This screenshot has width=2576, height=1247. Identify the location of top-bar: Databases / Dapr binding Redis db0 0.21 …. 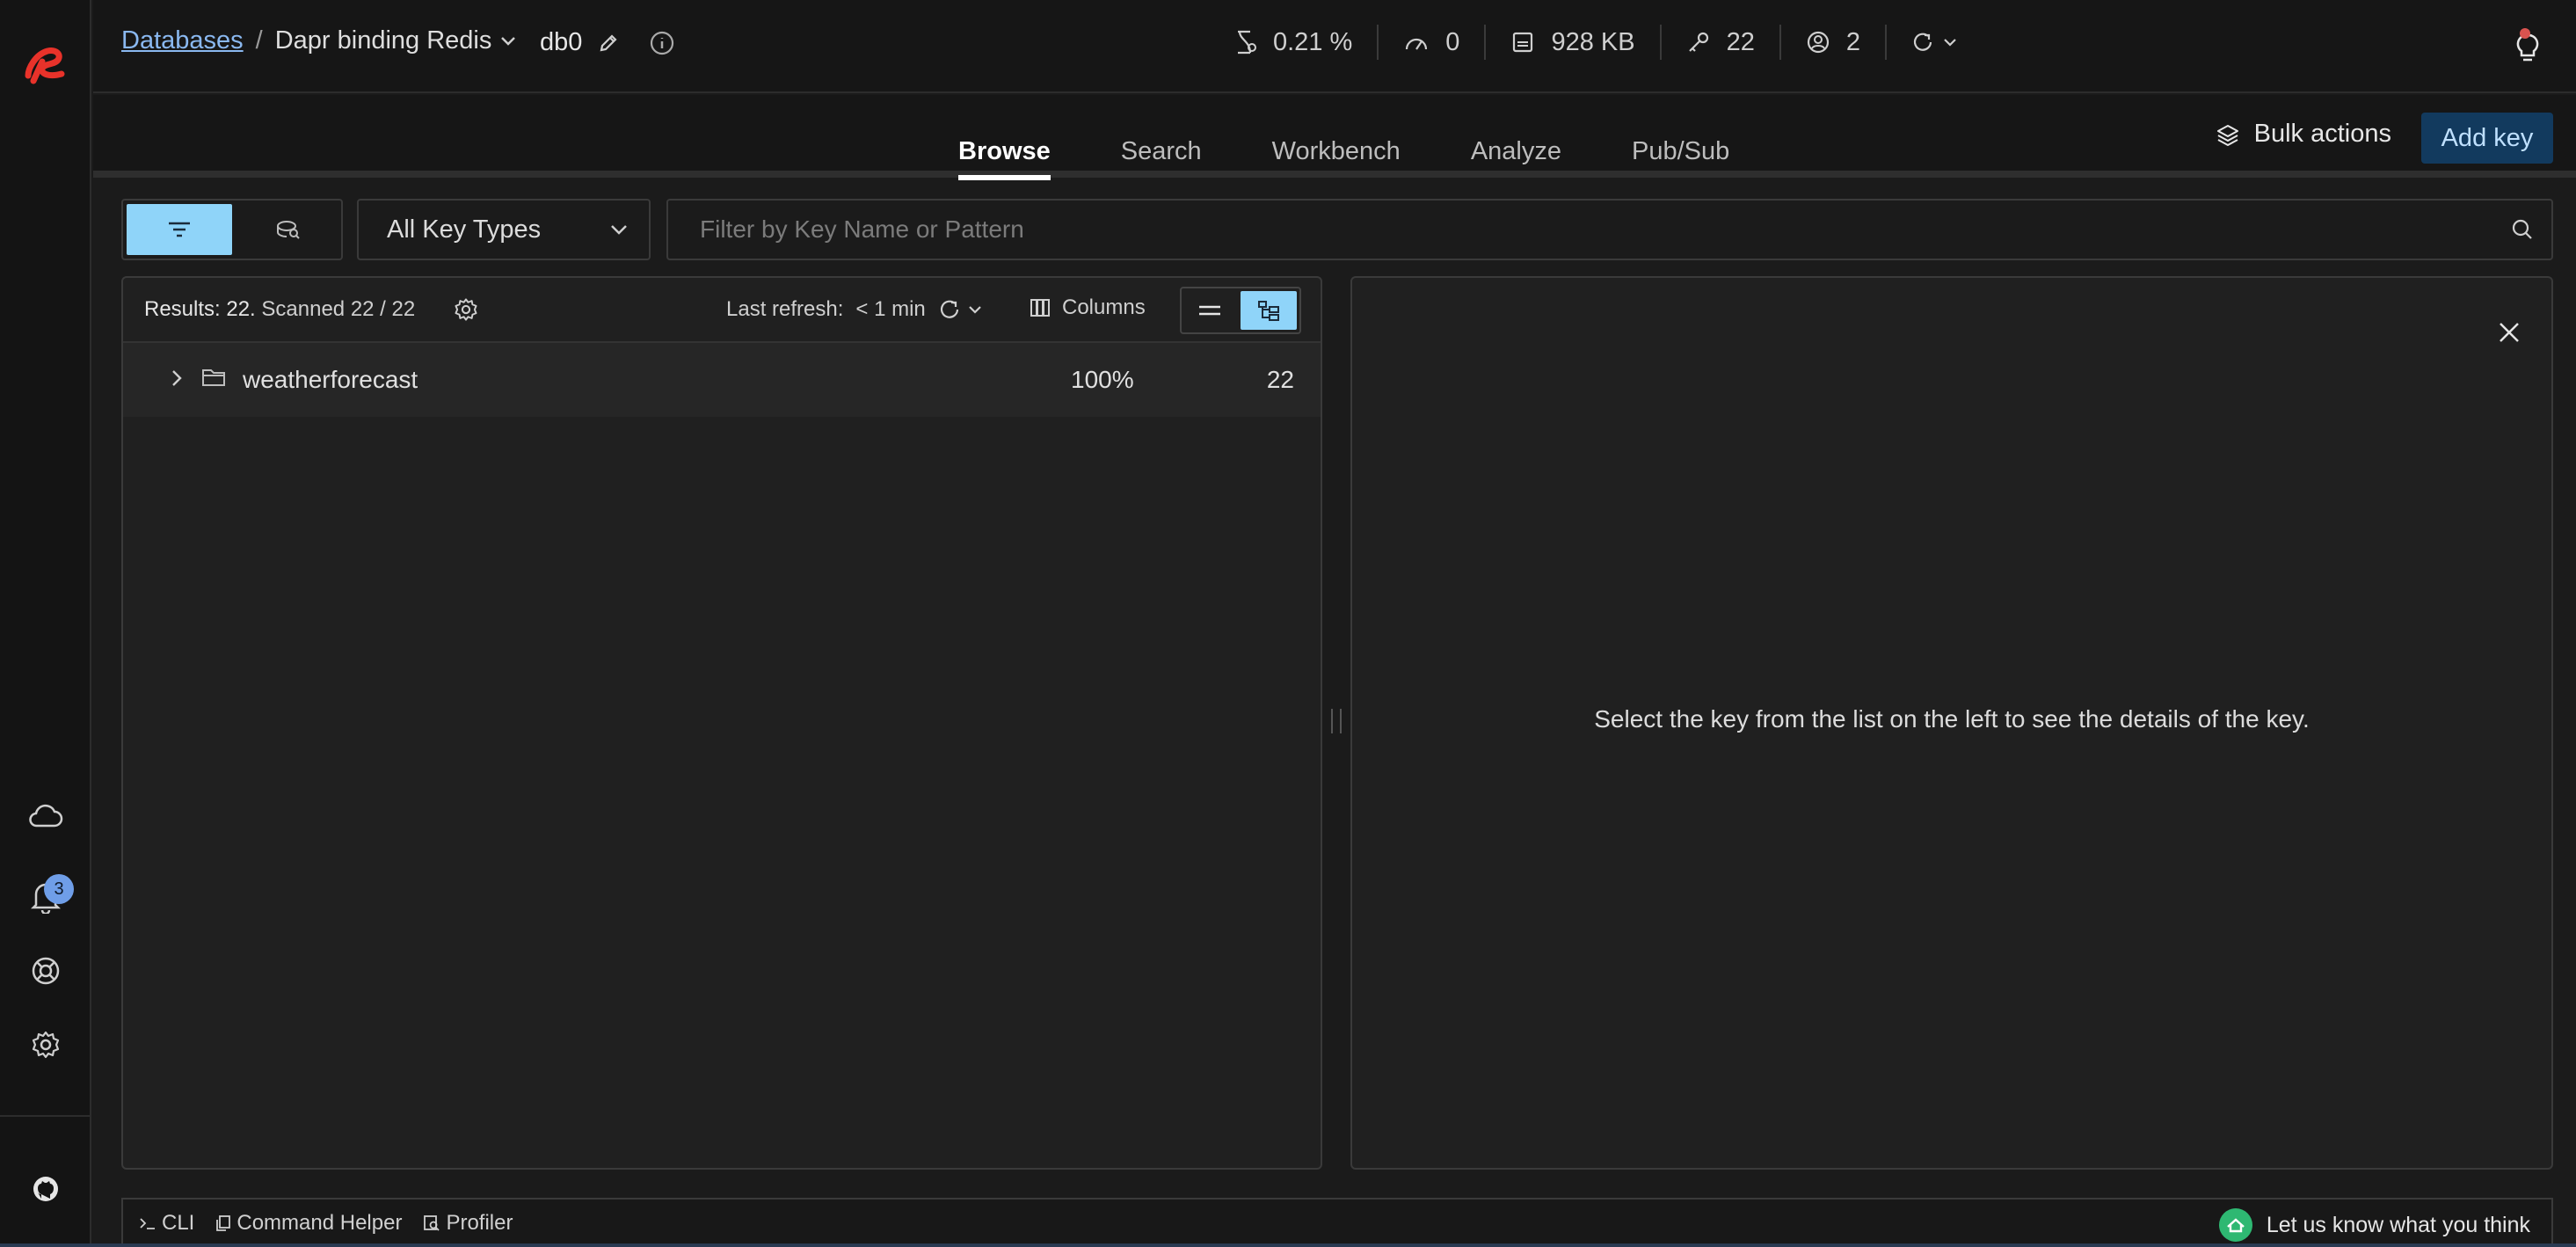
(1334, 46).